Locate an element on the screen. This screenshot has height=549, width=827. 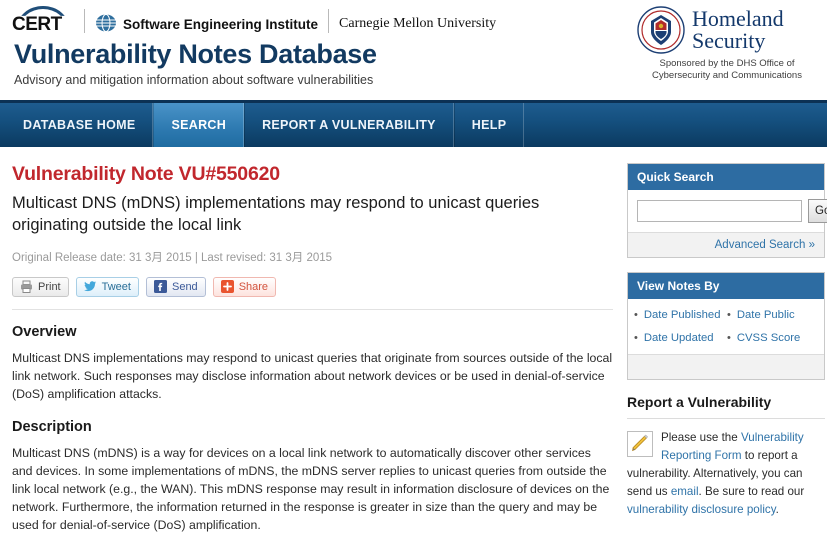
email-link: email is located at coordinates (685, 491).